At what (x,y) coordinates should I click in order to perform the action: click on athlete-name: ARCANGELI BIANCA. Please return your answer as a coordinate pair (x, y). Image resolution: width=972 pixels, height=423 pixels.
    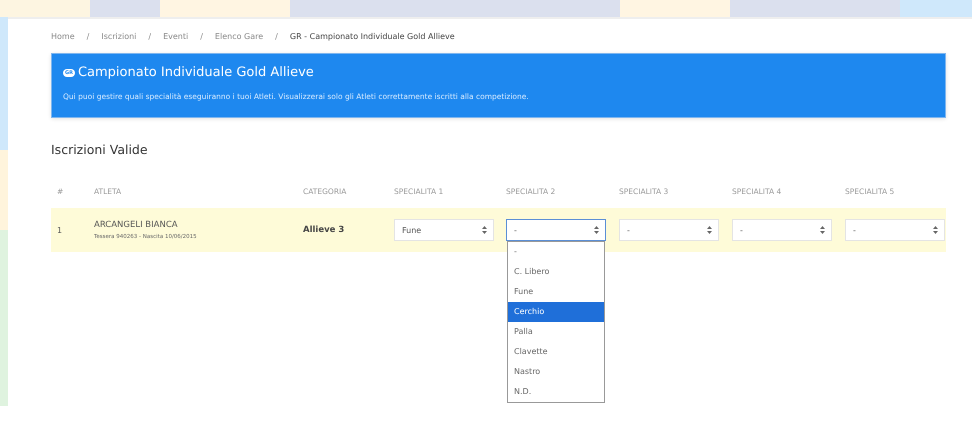
    Looking at the image, I should click on (136, 225).